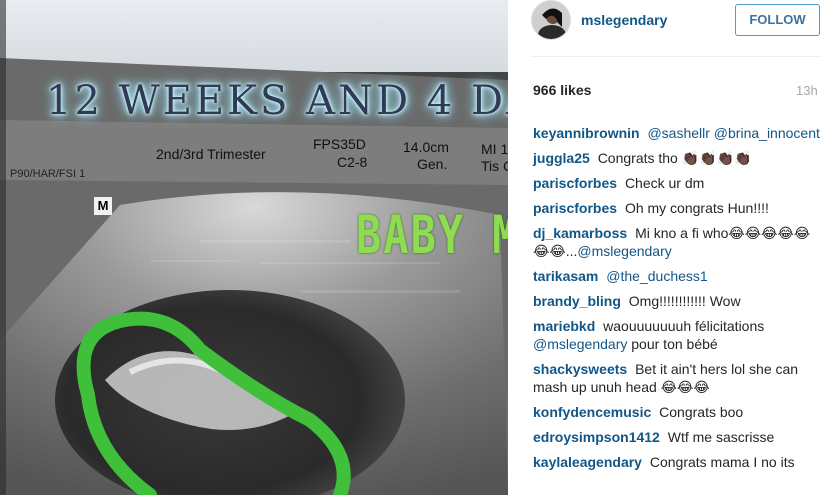  I want to click on orientation-marker: M, so click(103, 206).